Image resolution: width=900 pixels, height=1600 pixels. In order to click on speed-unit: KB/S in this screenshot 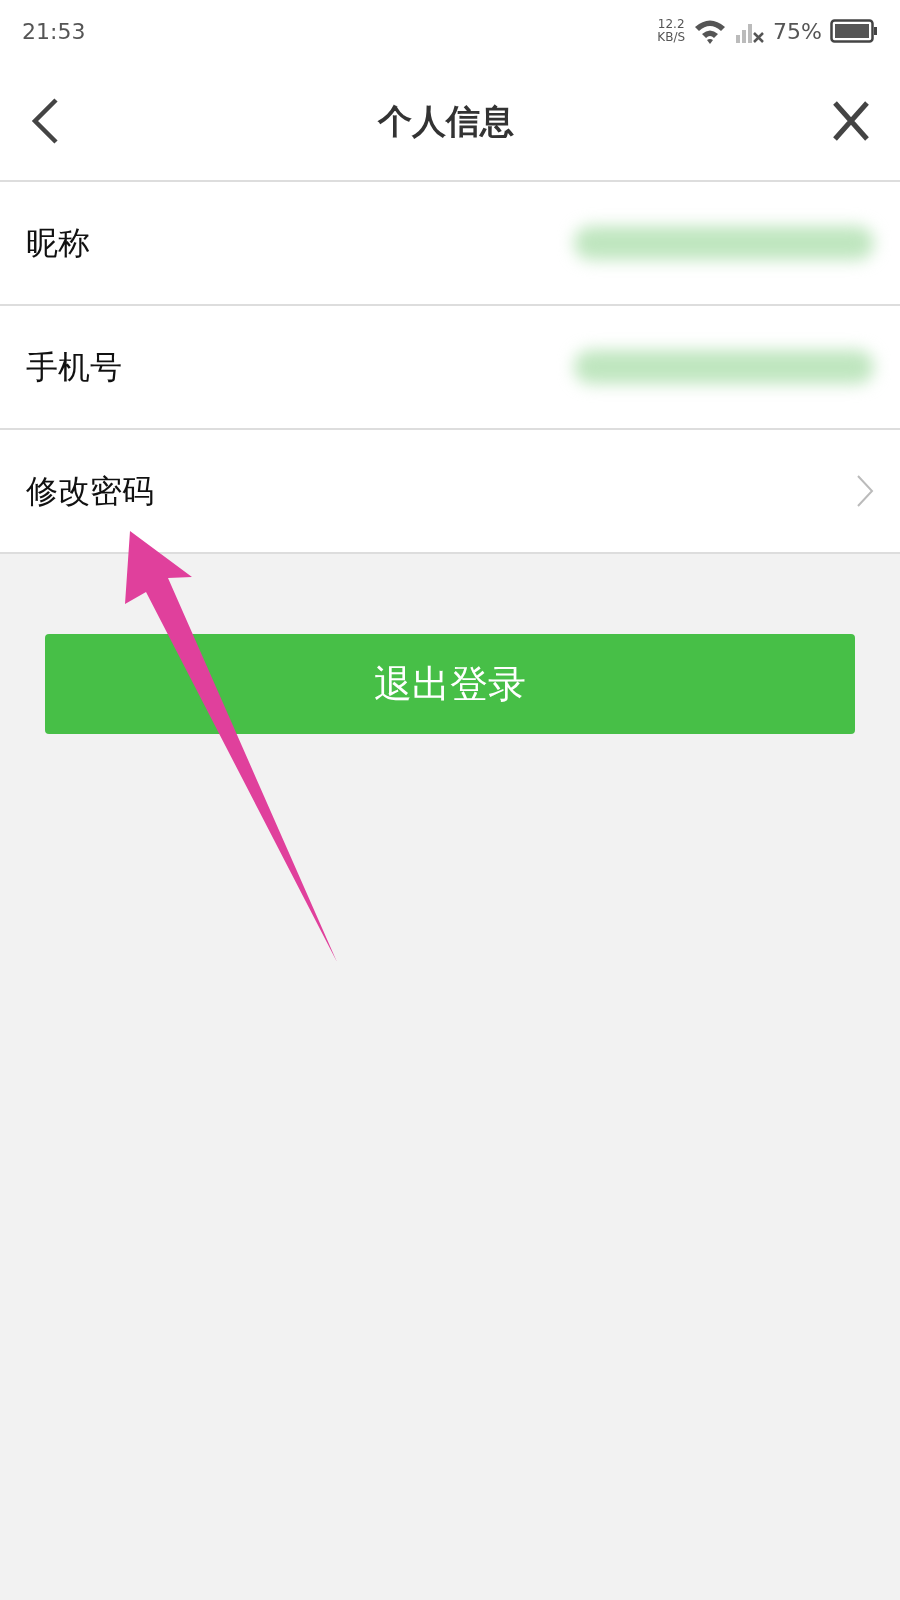, I will do `click(671, 37)`.